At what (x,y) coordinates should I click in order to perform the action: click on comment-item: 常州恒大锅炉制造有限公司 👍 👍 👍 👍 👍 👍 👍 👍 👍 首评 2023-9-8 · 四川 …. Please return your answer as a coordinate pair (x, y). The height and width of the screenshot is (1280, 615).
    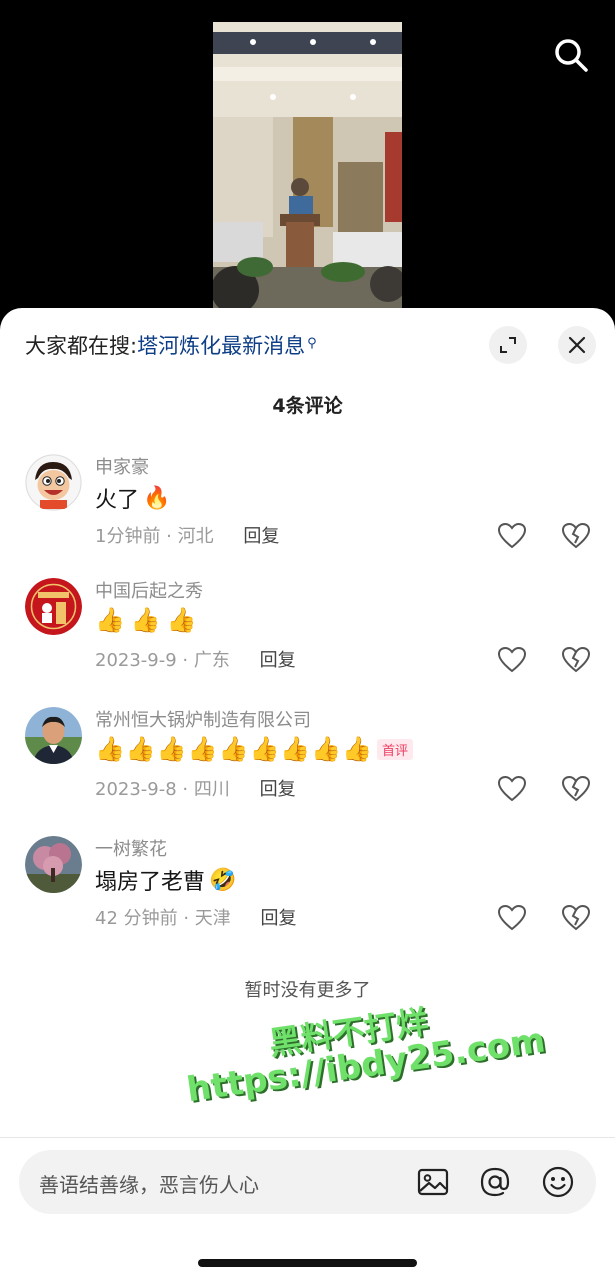
    Looking at the image, I should click on (307, 767).